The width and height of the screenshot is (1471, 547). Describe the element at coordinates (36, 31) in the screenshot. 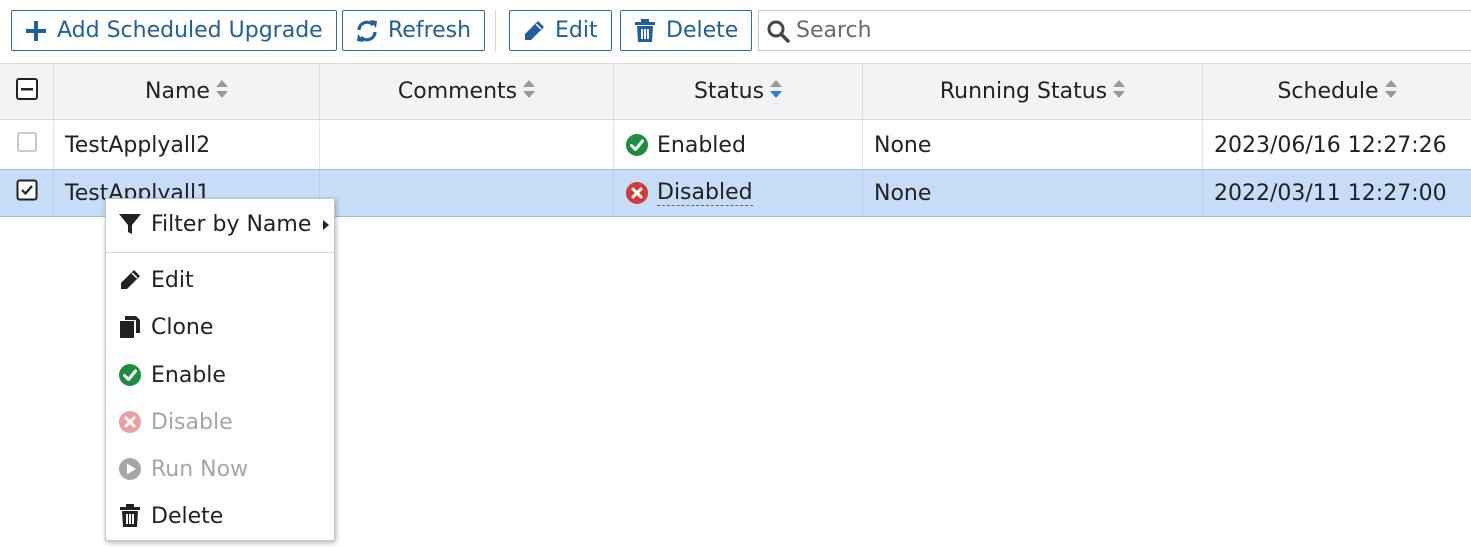

I see `plus-icon` at that location.